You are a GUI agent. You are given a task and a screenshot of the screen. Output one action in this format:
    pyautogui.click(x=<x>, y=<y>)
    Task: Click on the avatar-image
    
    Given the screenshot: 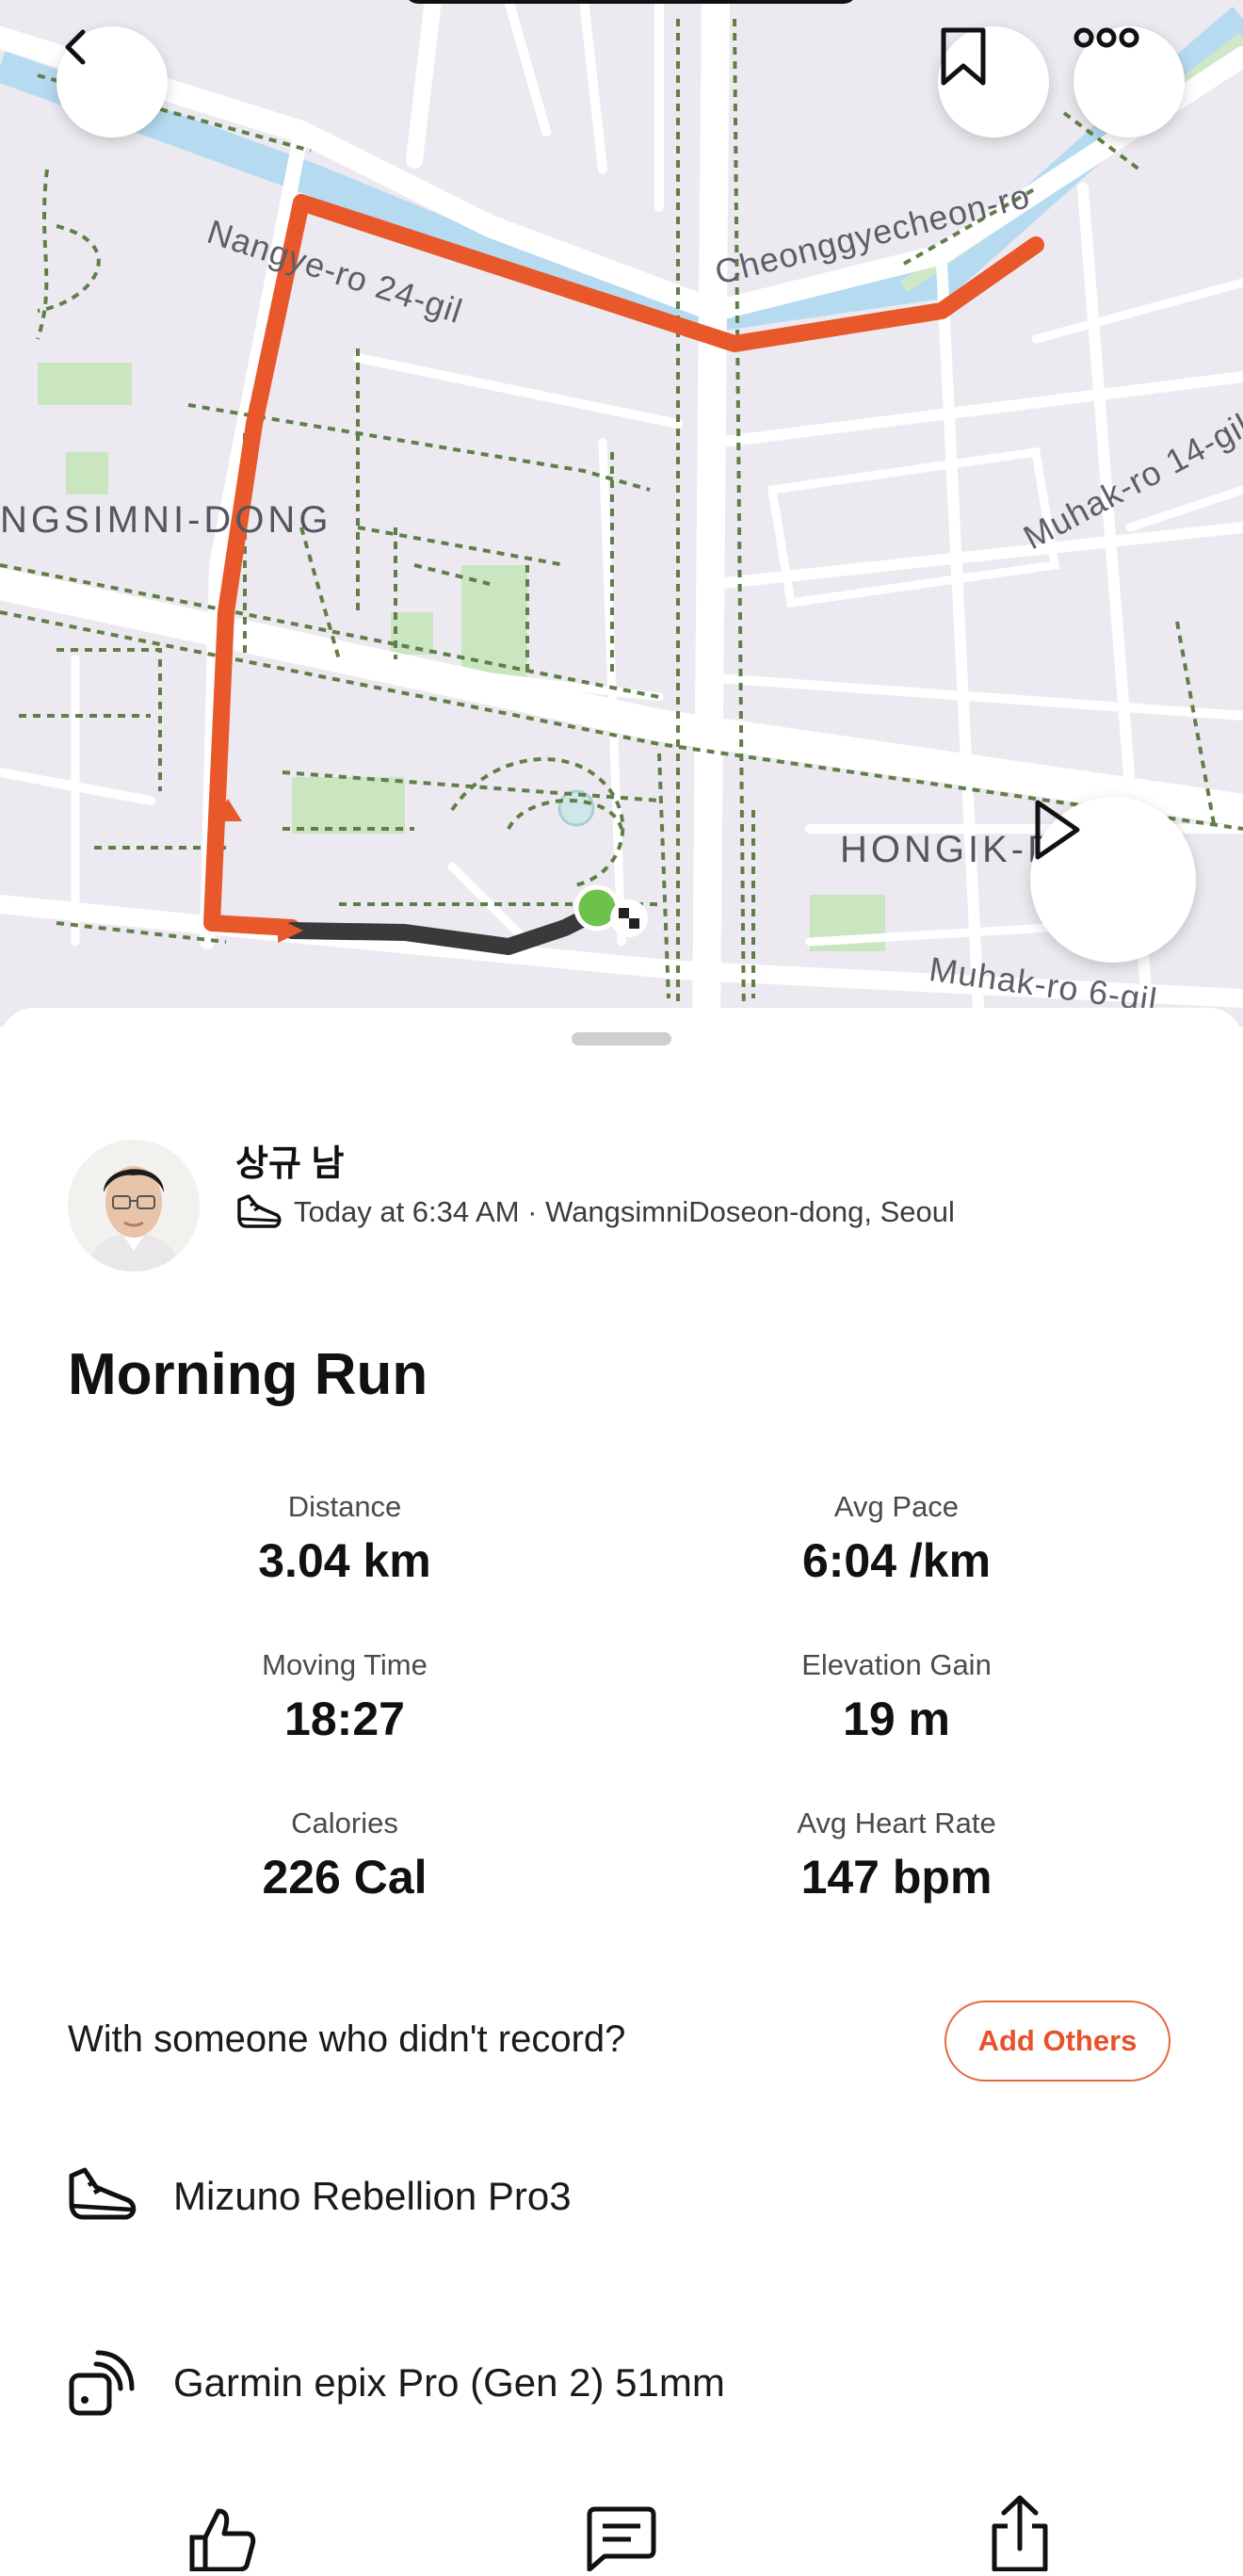 What is the action you would take?
    pyautogui.click(x=134, y=1206)
    